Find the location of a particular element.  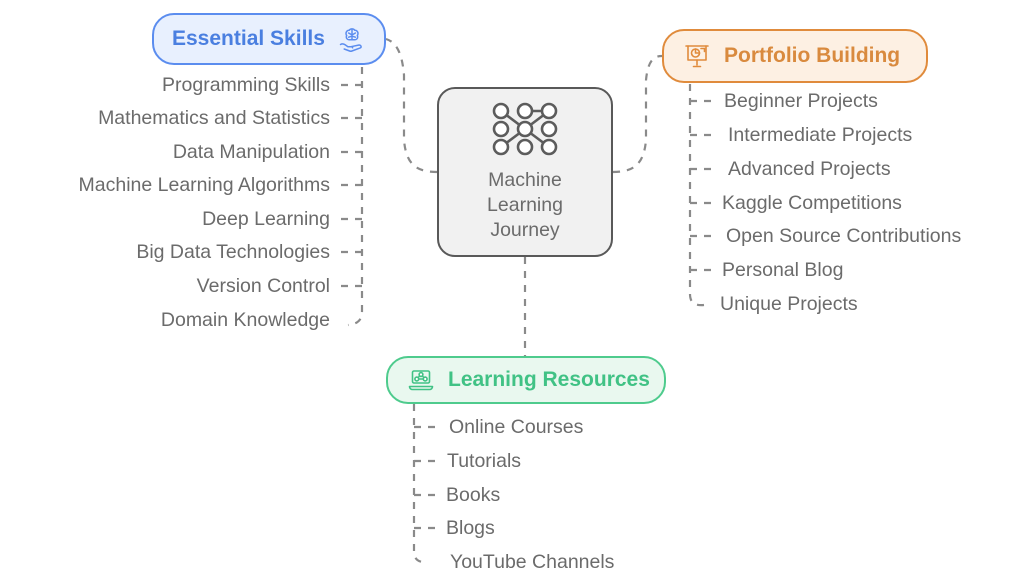

spine-portfolio is located at coordinates (696, 181).